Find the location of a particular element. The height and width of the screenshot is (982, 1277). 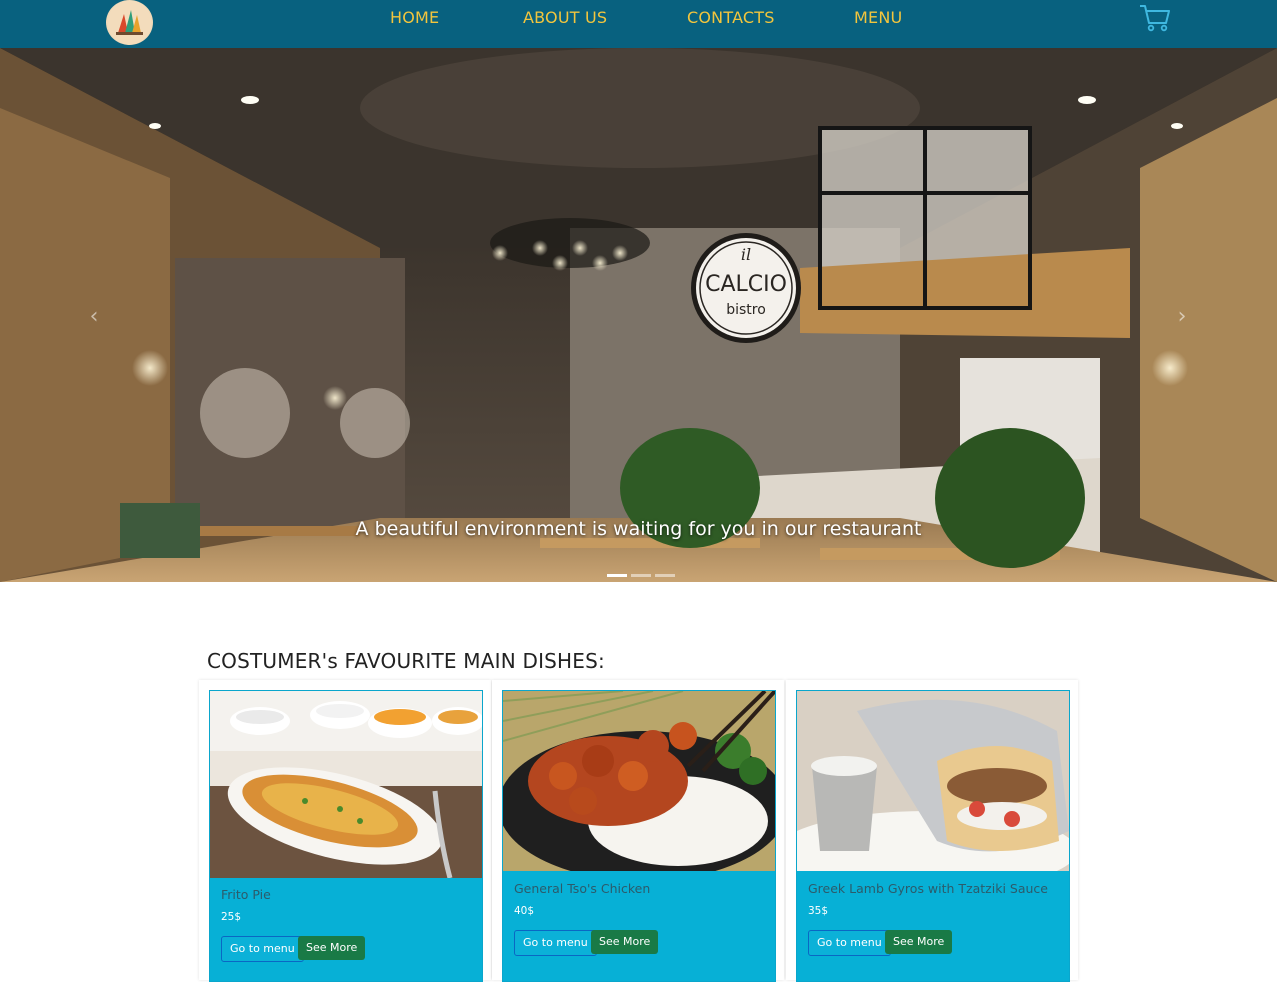

logo is located at coordinates (129, 22).